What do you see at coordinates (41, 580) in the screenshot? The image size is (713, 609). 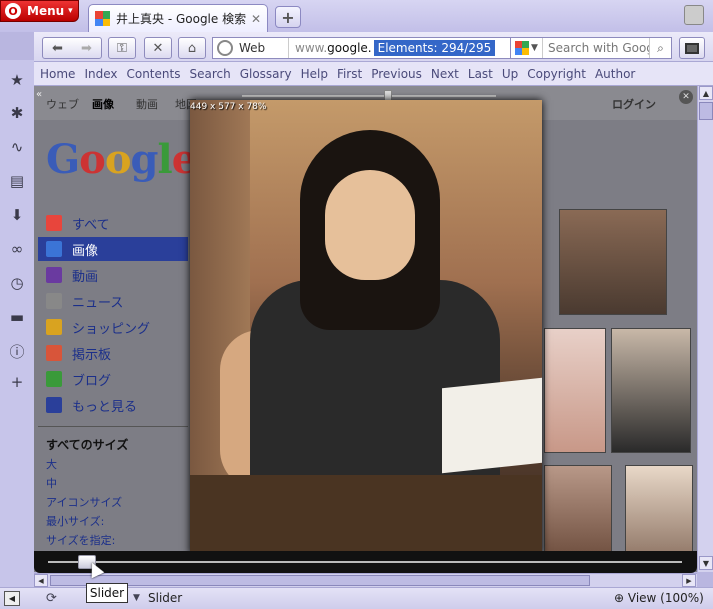 I see `scroll-left-icon: ◀` at bounding box center [41, 580].